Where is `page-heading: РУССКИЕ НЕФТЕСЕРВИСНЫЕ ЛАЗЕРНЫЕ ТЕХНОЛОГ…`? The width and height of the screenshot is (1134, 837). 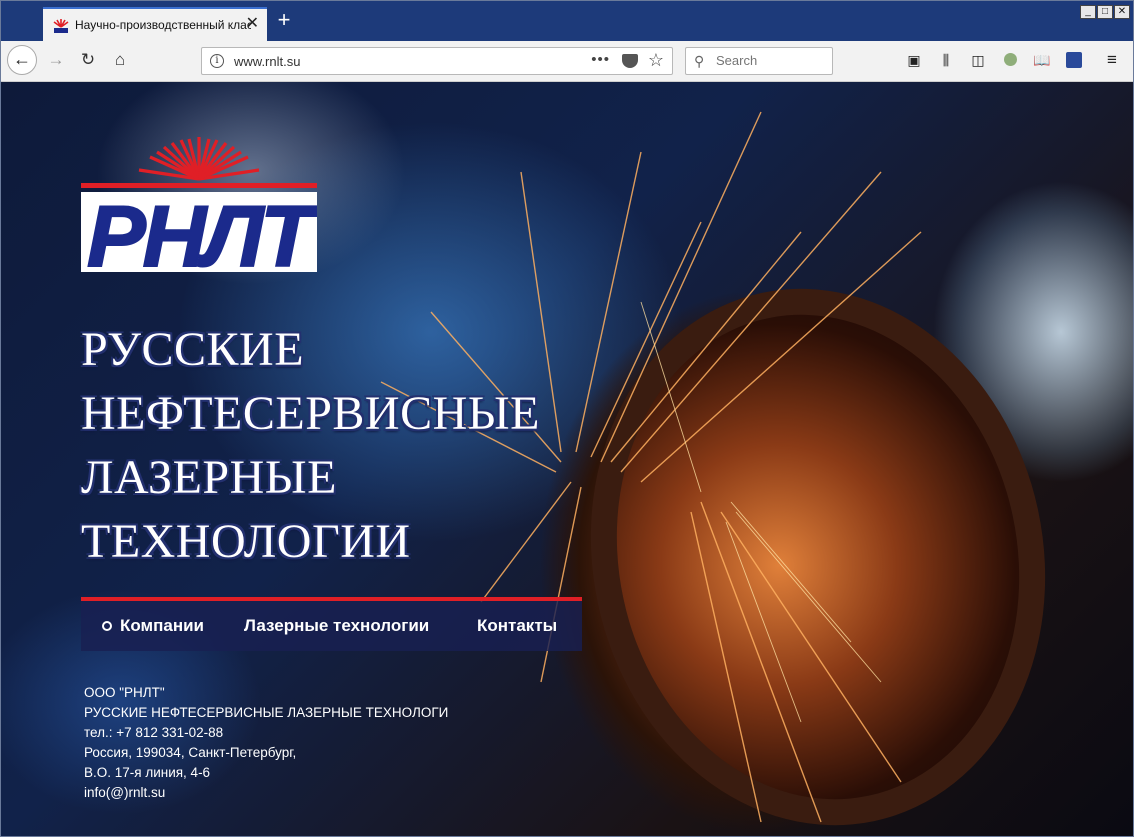 page-heading: РУССКИЕ НЕФТЕСЕРВИСНЫЕ ЛАЗЕРНЫЕ ТЕХНОЛОГ… is located at coordinates (310, 446).